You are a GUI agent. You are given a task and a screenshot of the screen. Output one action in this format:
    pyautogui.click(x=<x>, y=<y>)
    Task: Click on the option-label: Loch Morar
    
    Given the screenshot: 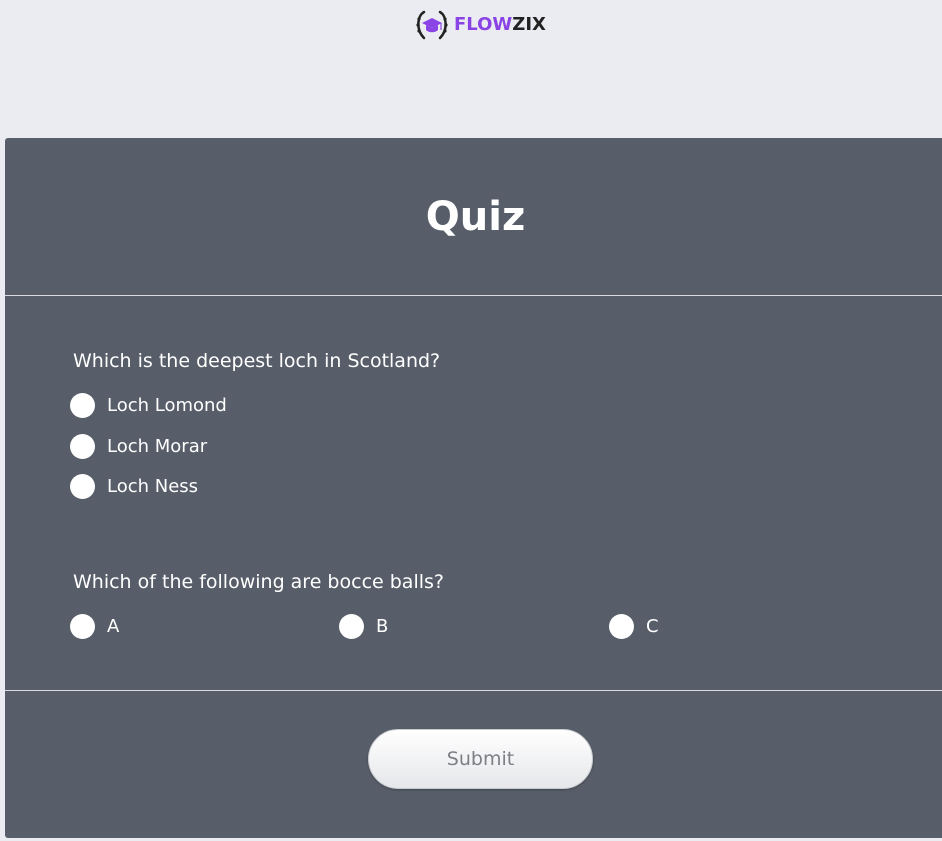 What is the action you would take?
    pyautogui.click(x=157, y=446)
    